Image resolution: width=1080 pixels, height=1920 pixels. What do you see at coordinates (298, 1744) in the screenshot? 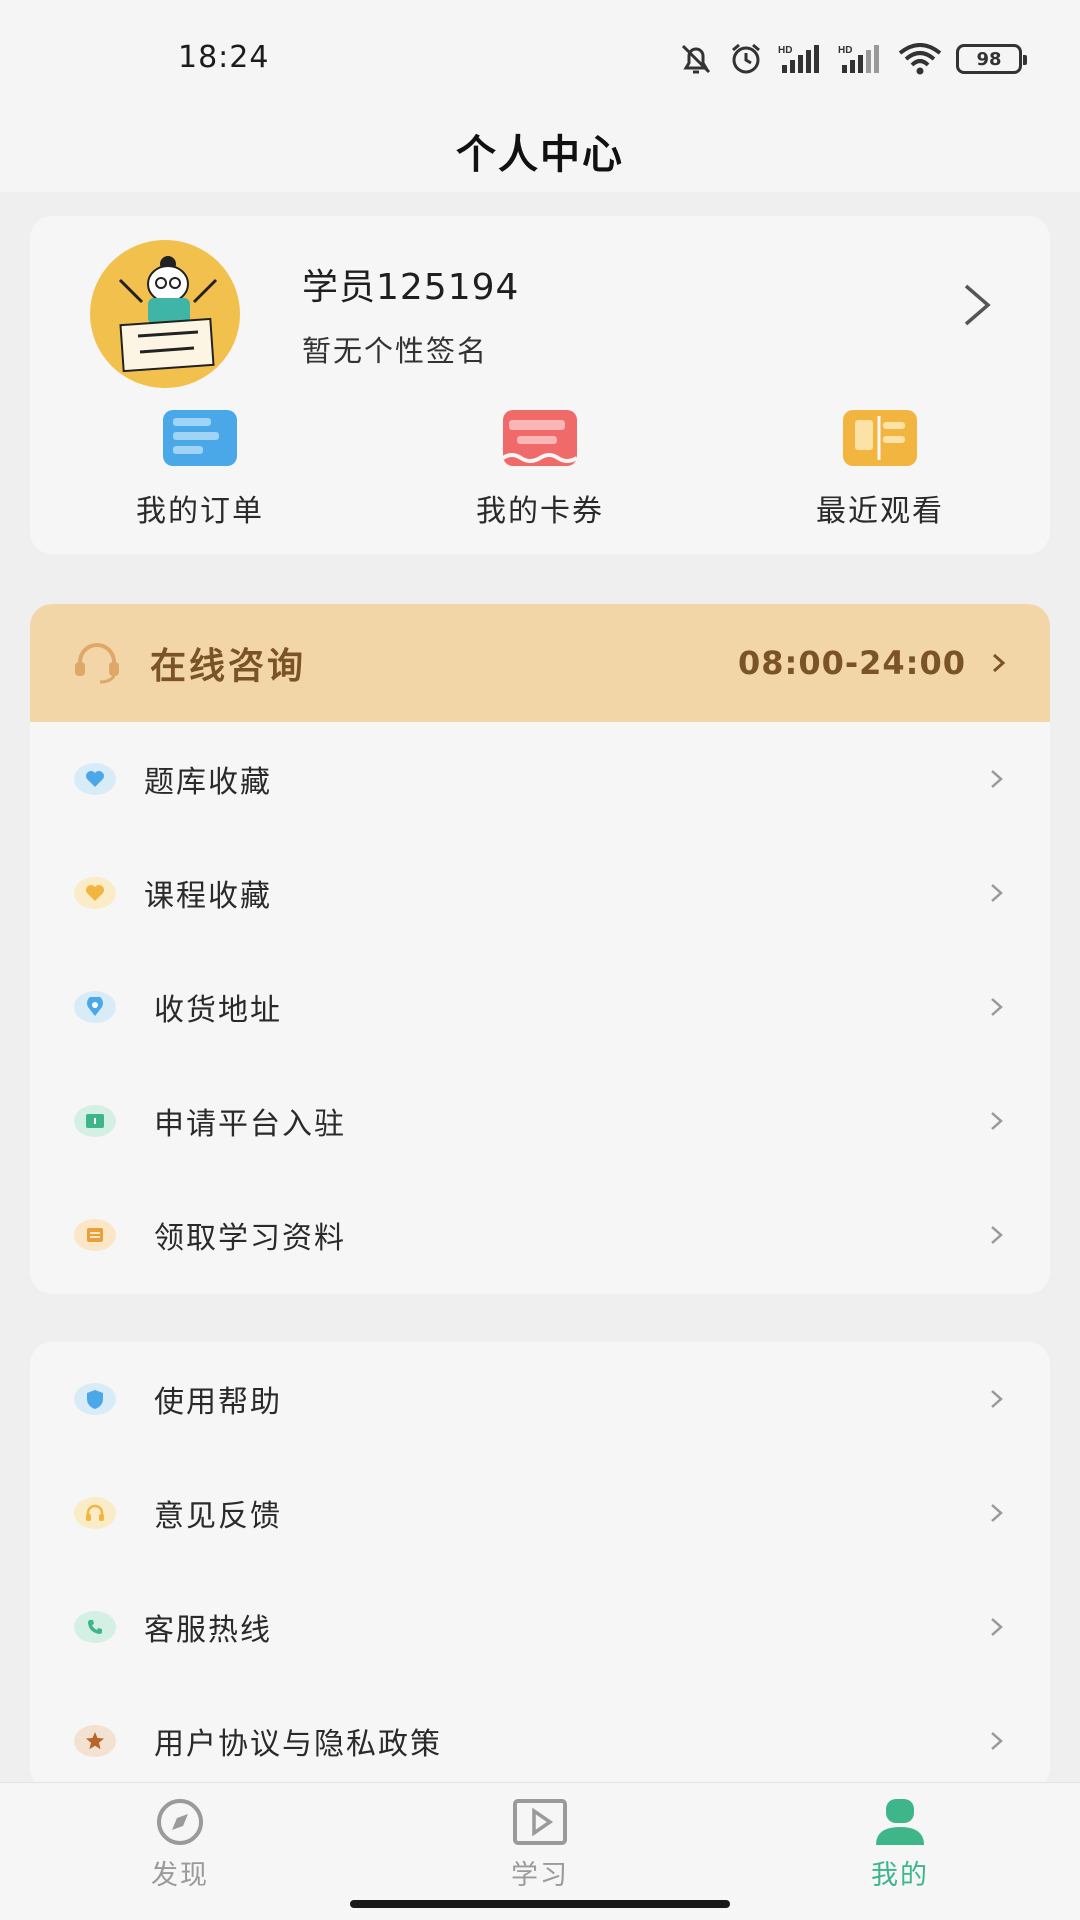
I see `menu-item-label: 用户协议与隐私政策` at bounding box center [298, 1744].